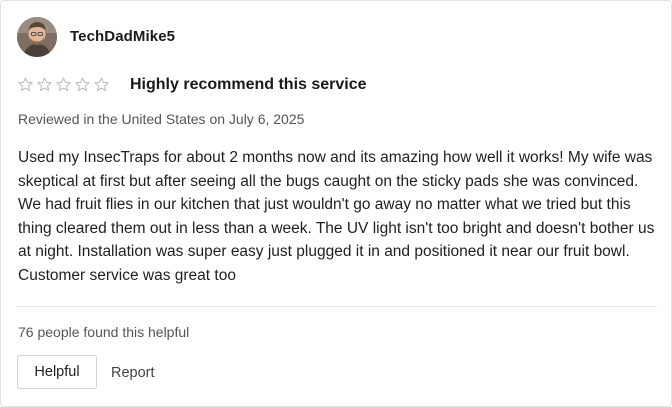  I want to click on review-title: Highly recommend this service, so click(248, 85).